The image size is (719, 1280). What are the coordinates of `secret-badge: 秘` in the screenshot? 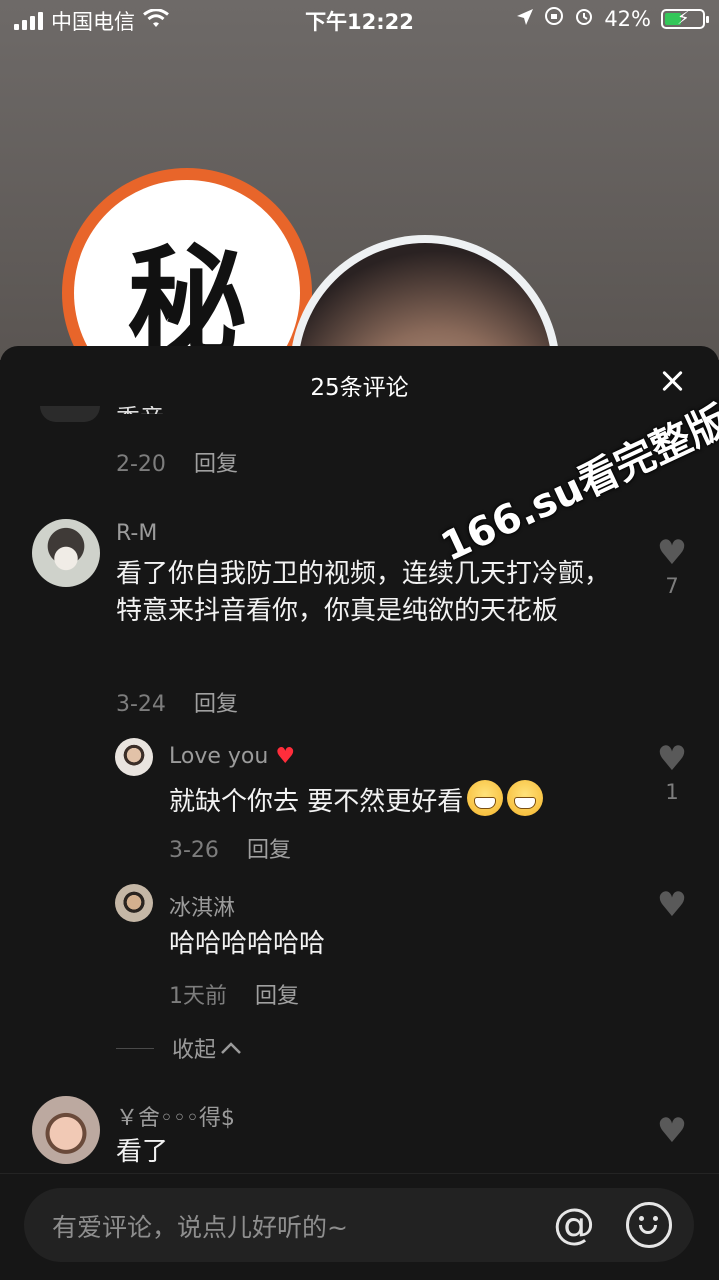 It's located at (187, 264).